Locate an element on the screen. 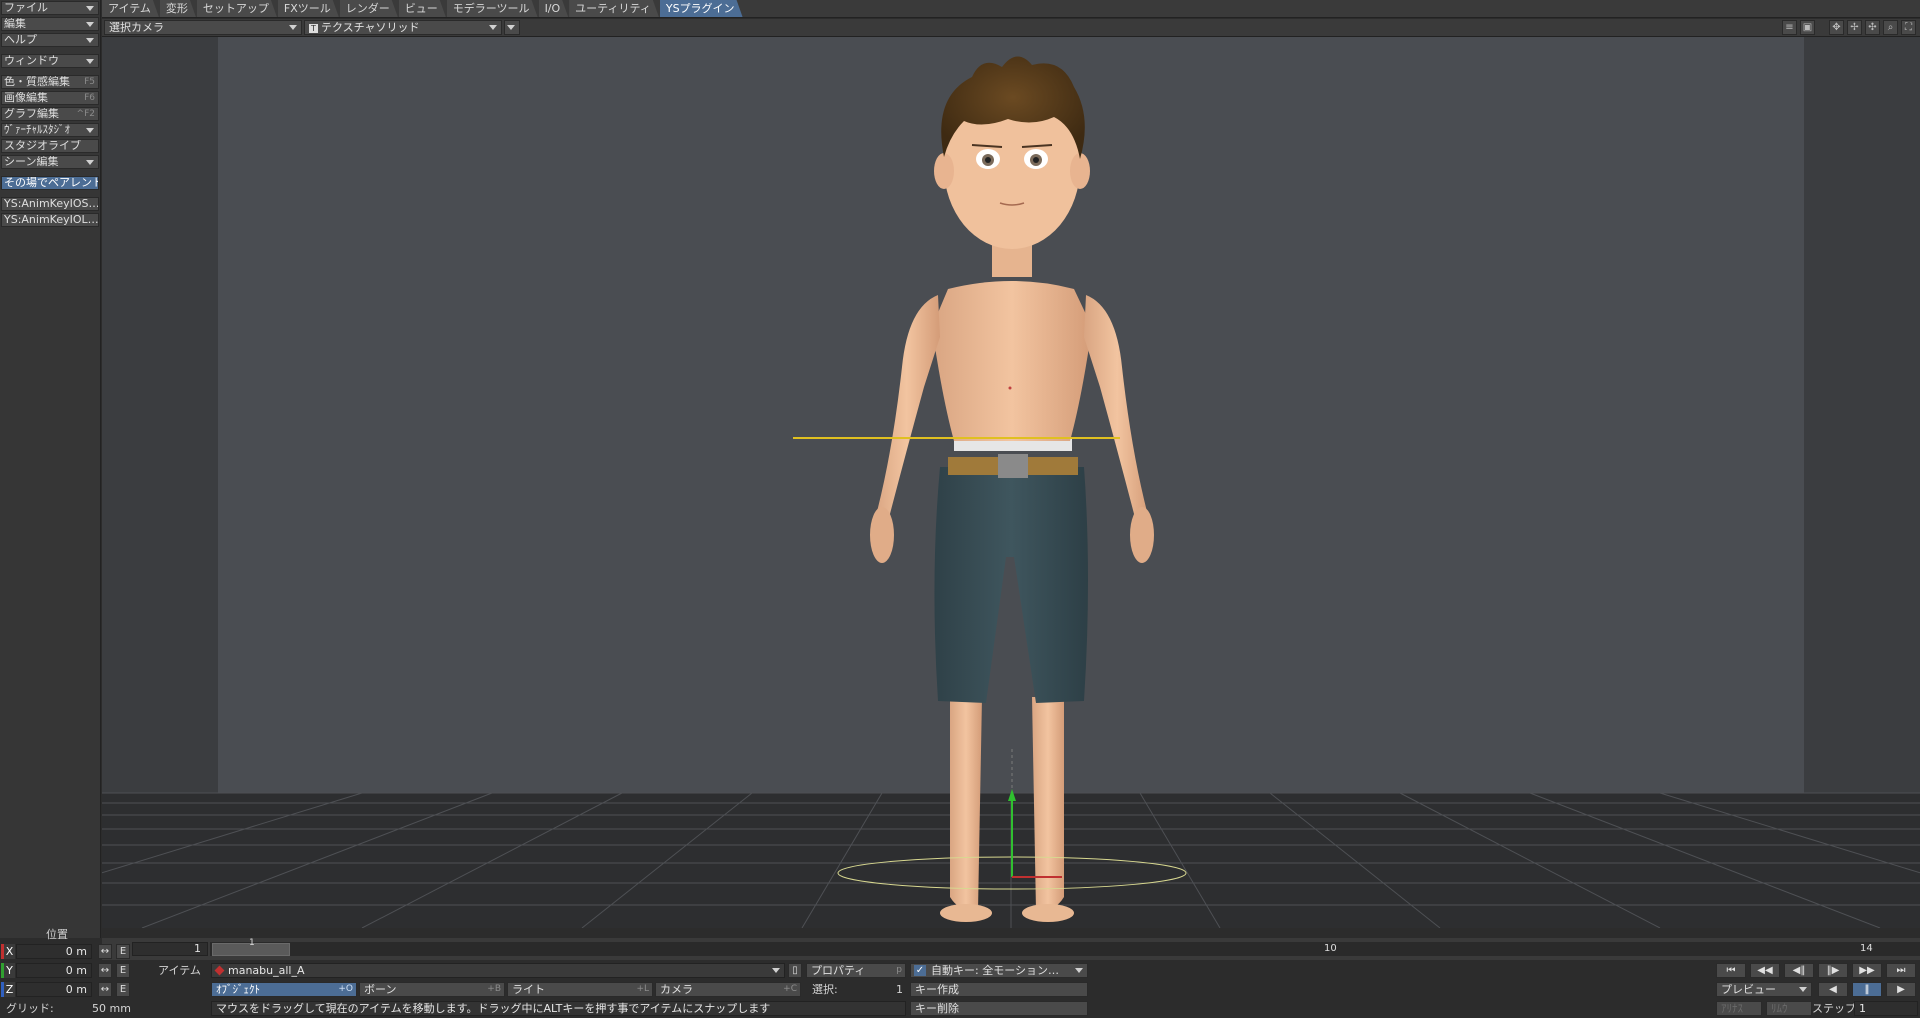 This screenshot has height=1018, width=1920. step-back-icon: ◀‖ is located at coordinates (1799, 970).